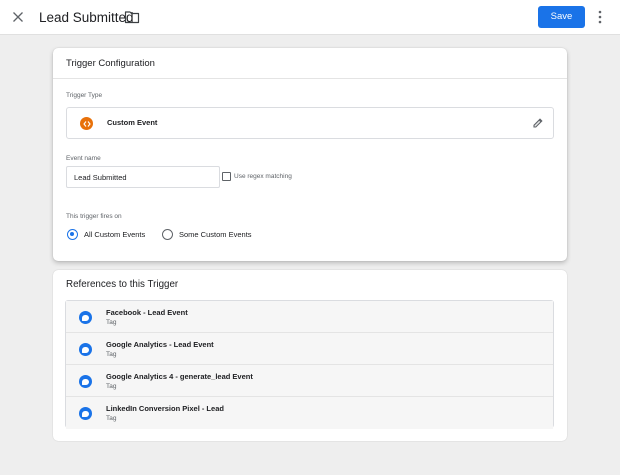  Describe the element at coordinates (83, 158) in the screenshot. I see `event-name-label: Event name` at that location.